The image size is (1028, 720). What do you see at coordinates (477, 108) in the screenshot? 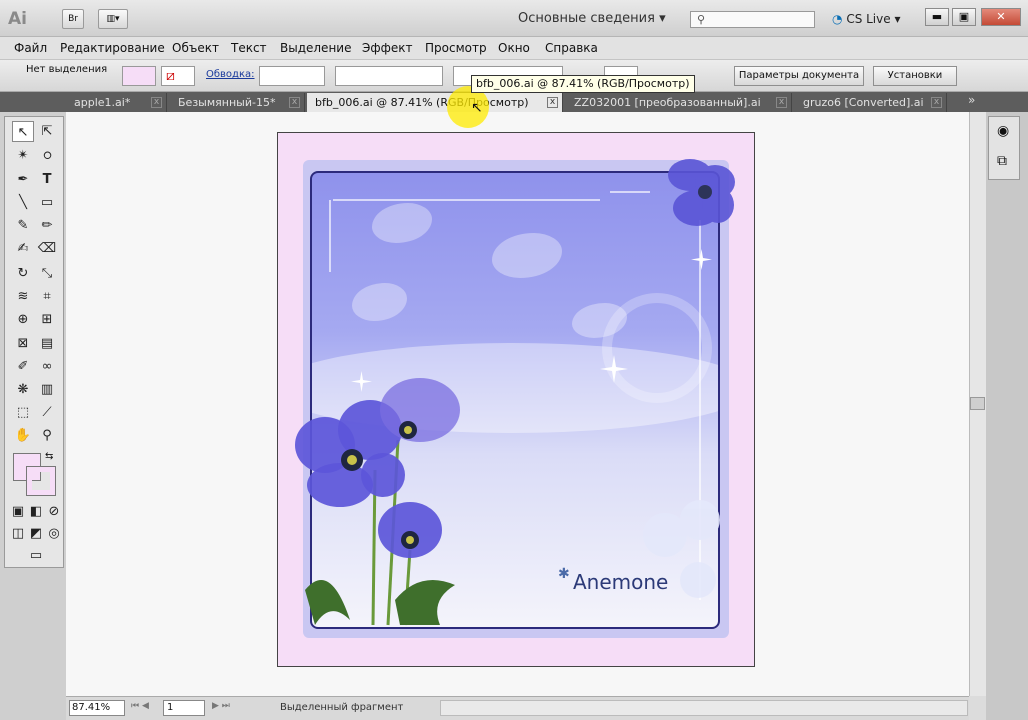
I see `mouse-pointer-icon: ↖` at bounding box center [477, 108].